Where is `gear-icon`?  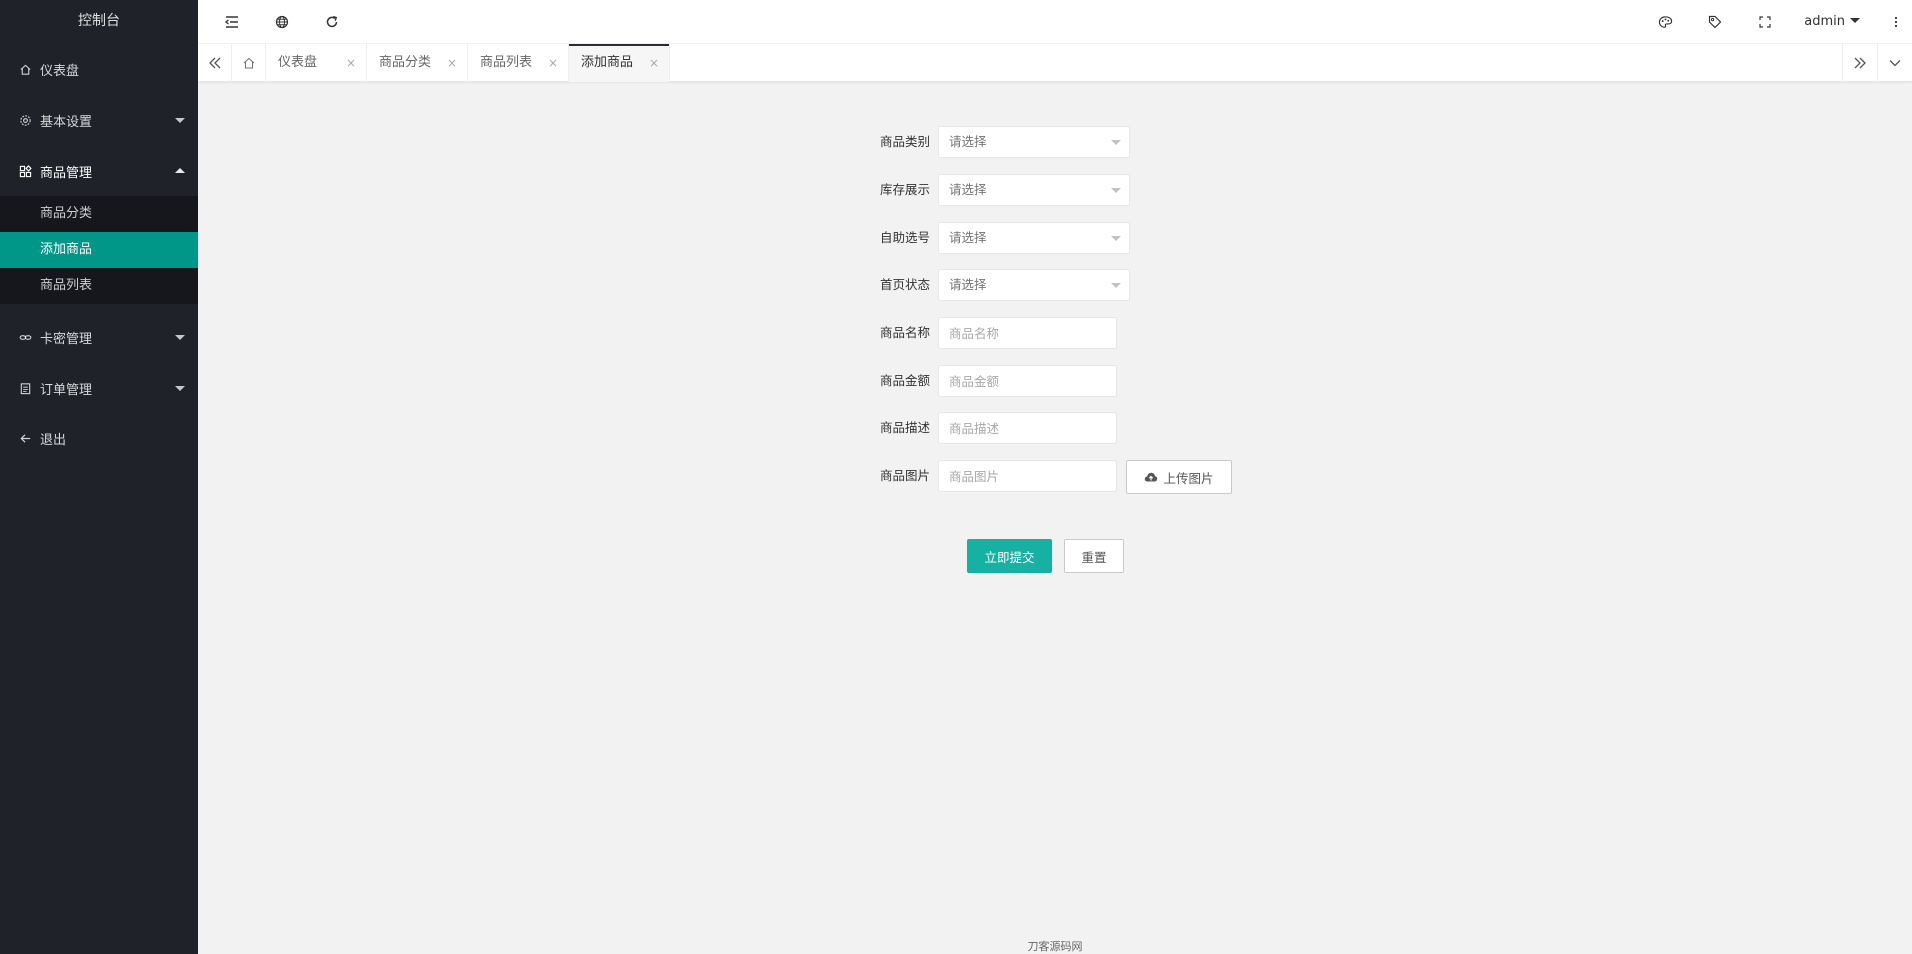 gear-icon is located at coordinates (25, 120).